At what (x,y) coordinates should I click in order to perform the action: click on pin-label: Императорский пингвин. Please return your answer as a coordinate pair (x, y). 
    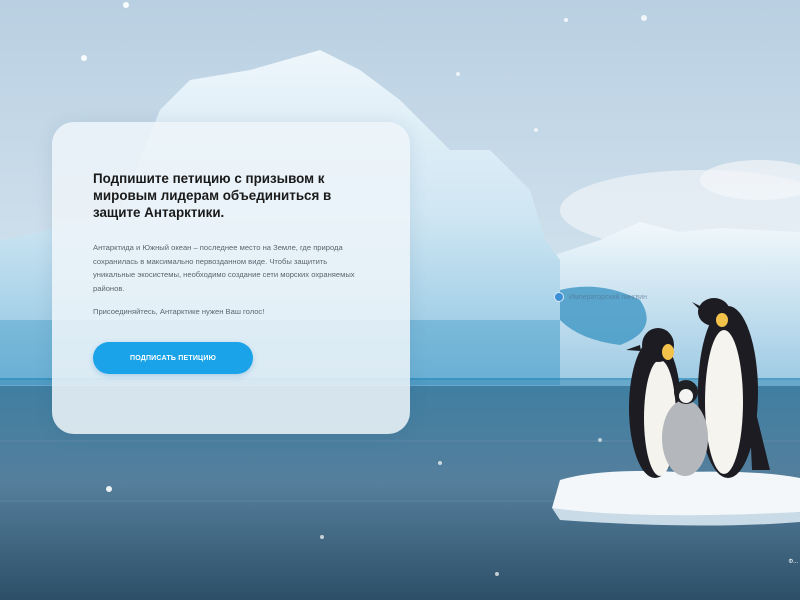
    Looking at the image, I should click on (608, 297).